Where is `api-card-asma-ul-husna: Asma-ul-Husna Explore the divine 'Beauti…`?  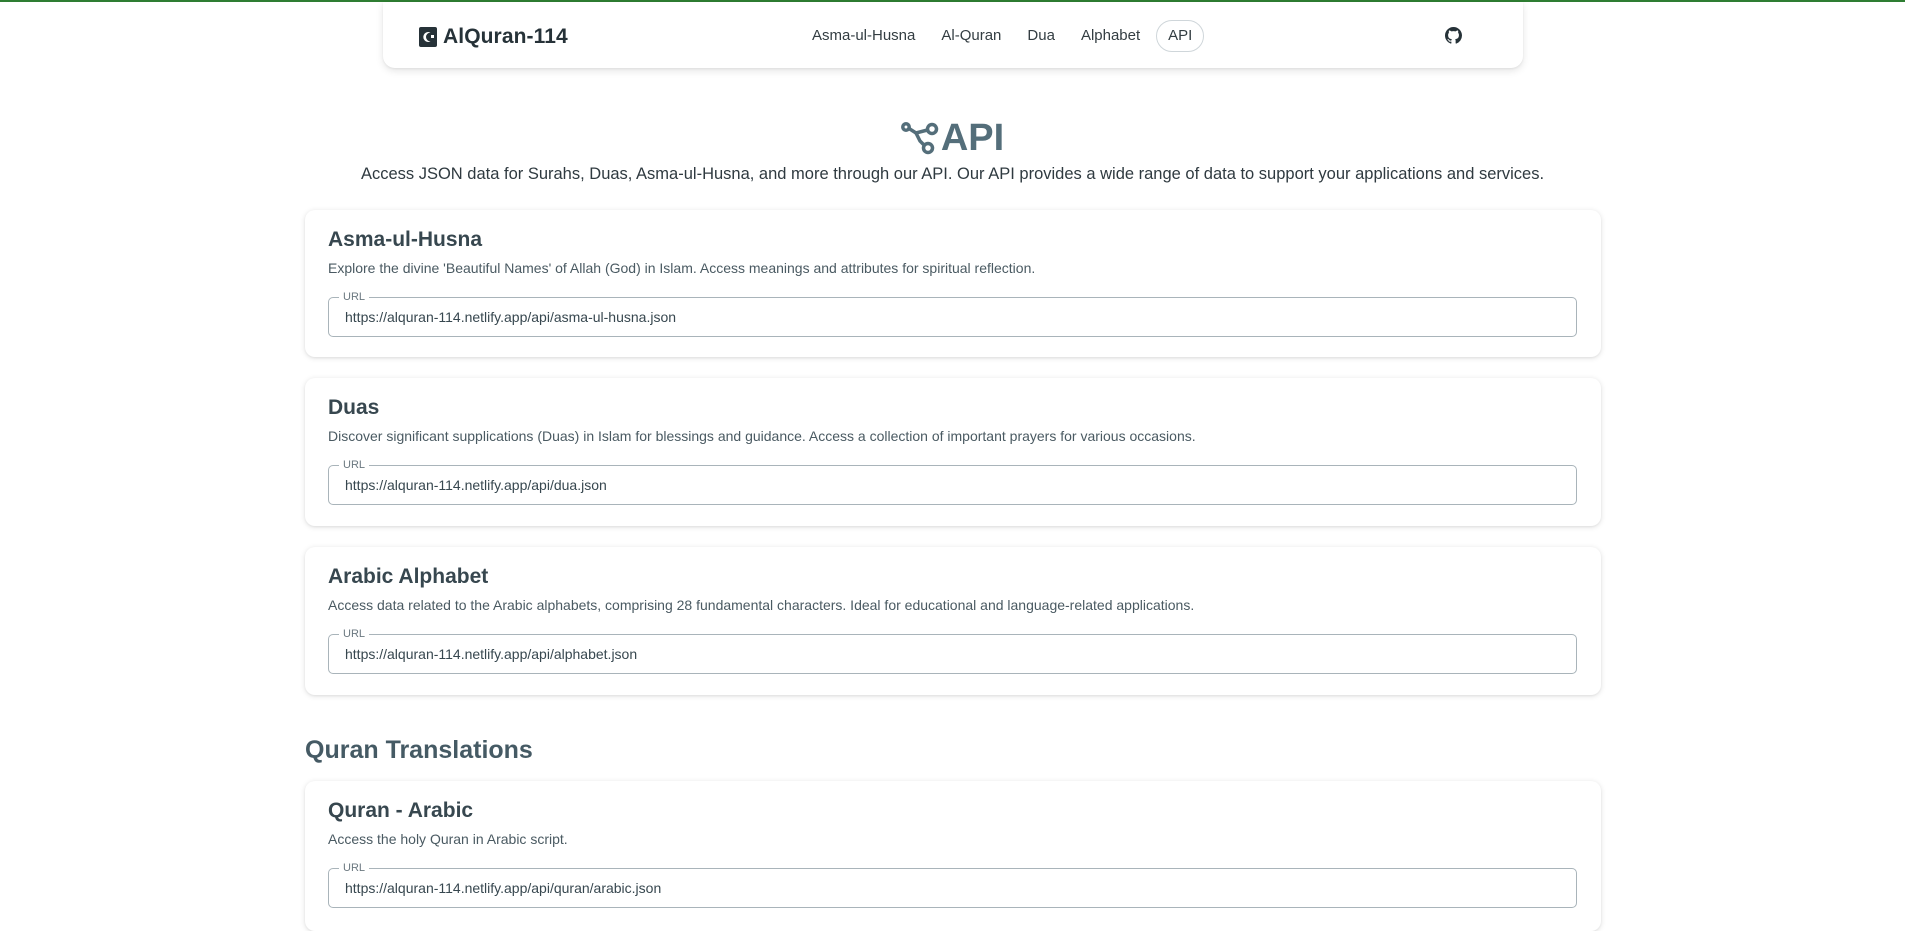
api-card-asma-ul-husna: Asma-ul-Husna Explore the divine 'Beauti… is located at coordinates (953, 283).